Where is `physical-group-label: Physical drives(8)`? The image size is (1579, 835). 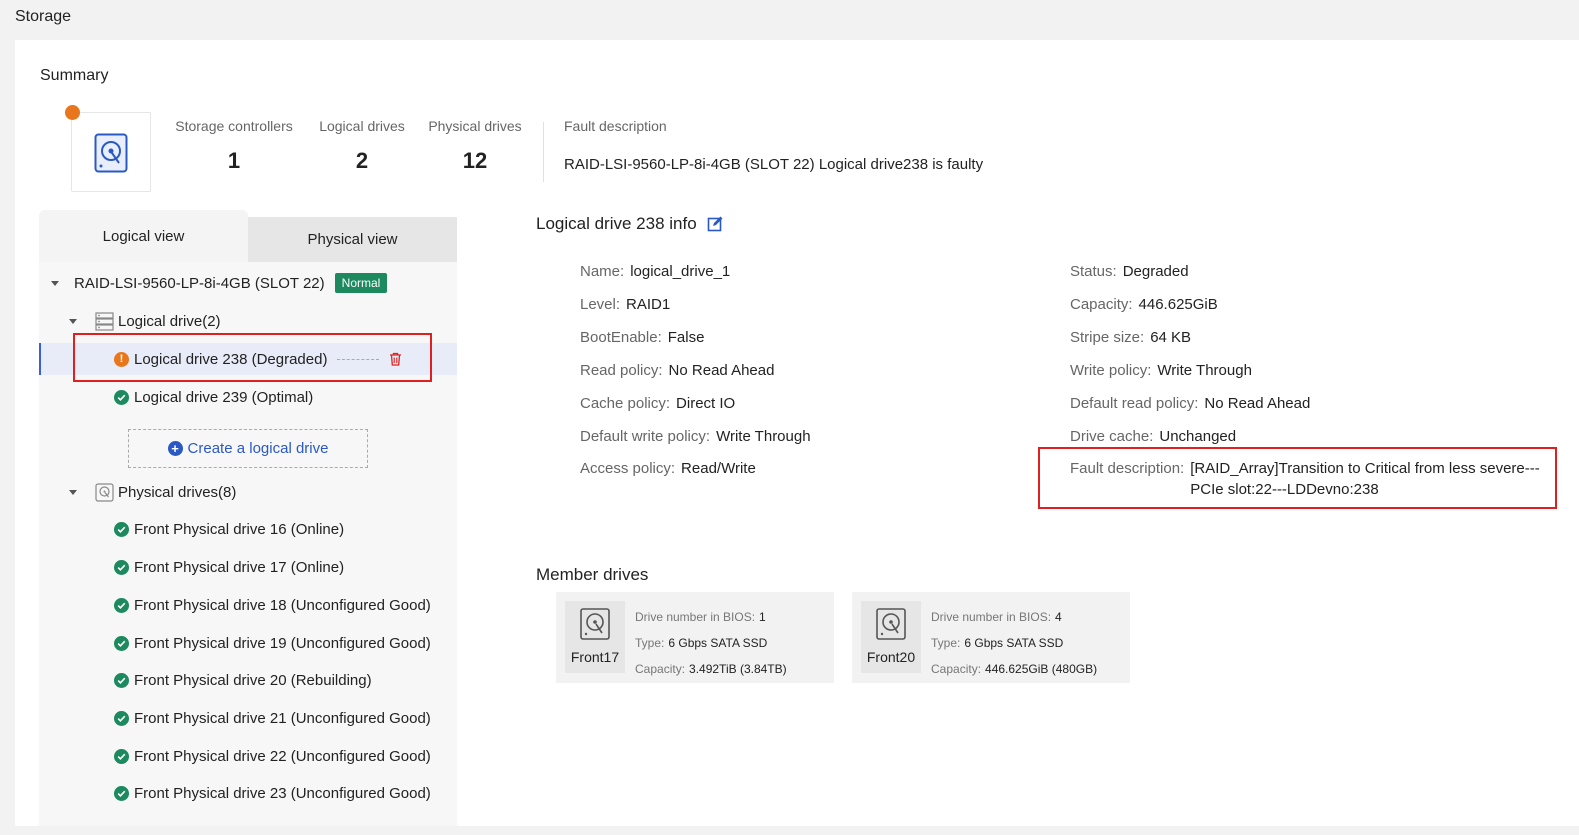 physical-group-label: Physical drives(8) is located at coordinates (177, 492).